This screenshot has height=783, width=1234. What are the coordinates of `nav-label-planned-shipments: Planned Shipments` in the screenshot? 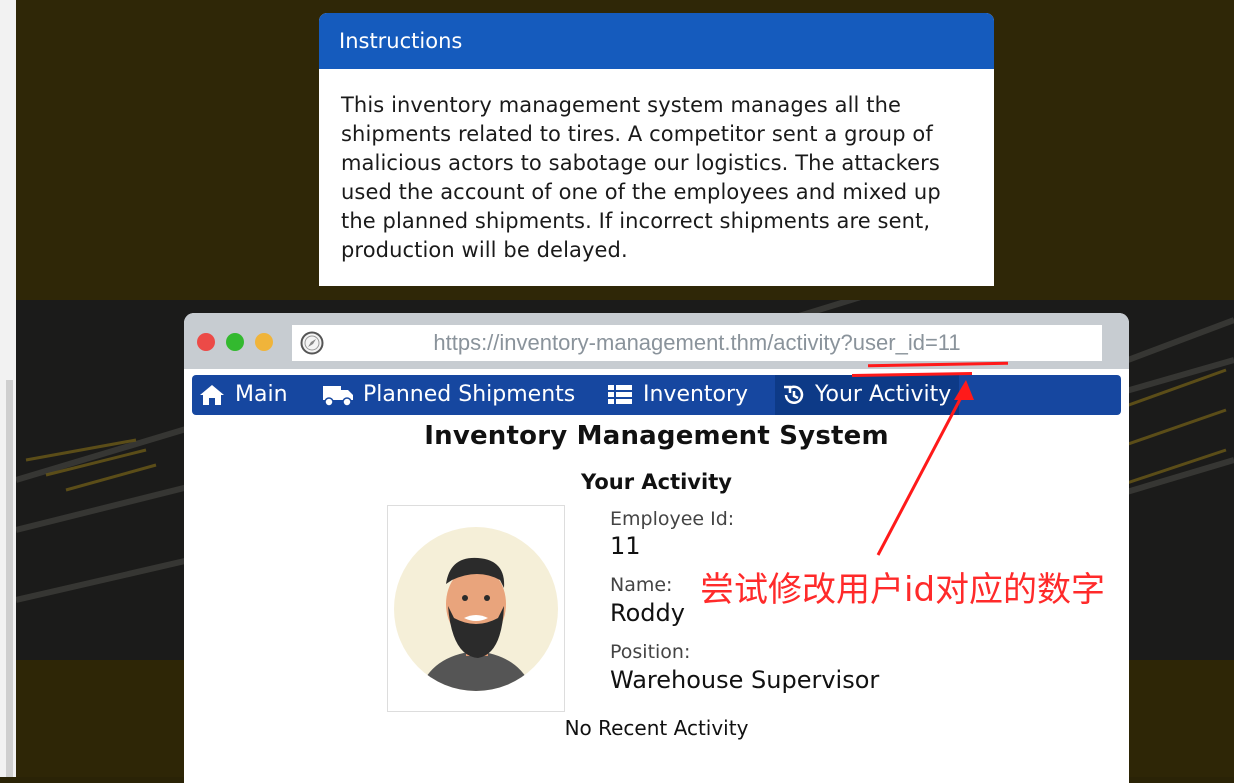 It's located at (469, 394).